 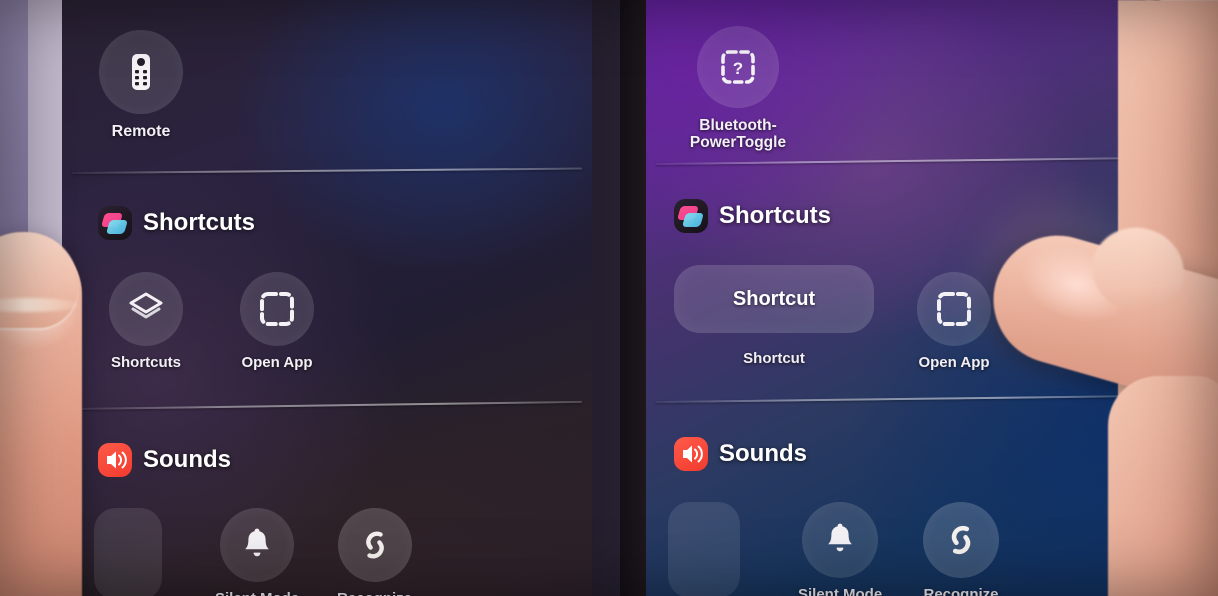 What do you see at coordinates (774, 358) in the screenshot?
I see `pill-caption: Shortcut` at bounding box center [774, 358].